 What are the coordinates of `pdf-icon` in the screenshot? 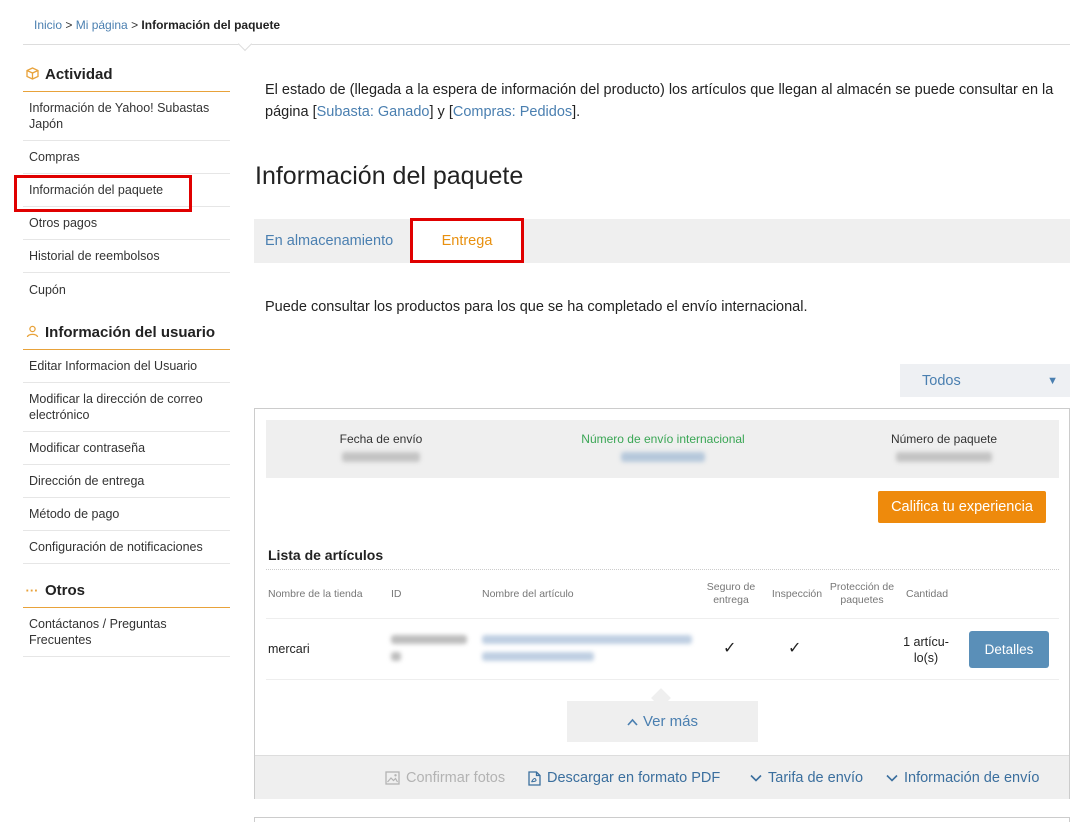 It's located at (534, 778).